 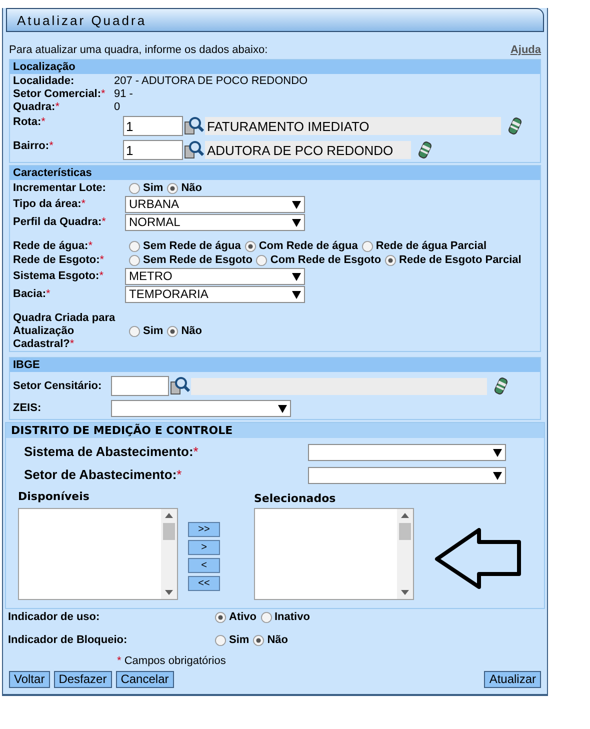 What do you see at coordinates (204, 547) in the screenshot?
I see `transfer-button: >` at bounding box center [204, 547].